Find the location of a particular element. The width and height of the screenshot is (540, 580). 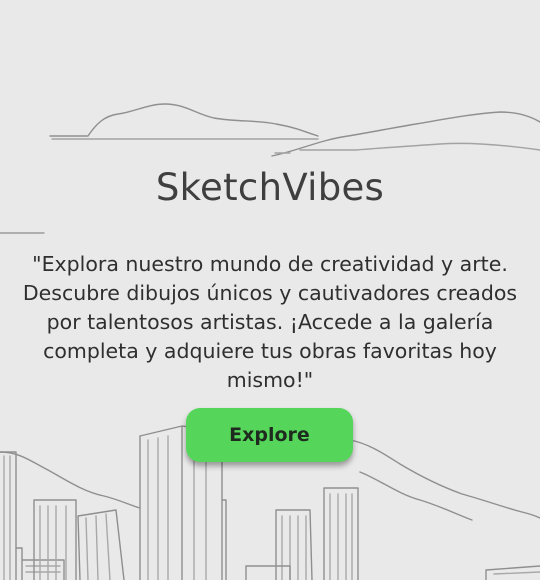

building-left-edge is located at coordinates (8, 515).